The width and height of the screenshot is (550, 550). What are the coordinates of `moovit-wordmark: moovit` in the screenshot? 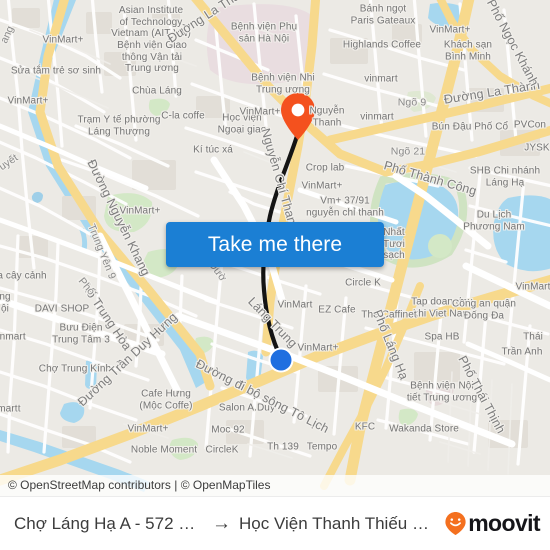 It's located at (504, 523).